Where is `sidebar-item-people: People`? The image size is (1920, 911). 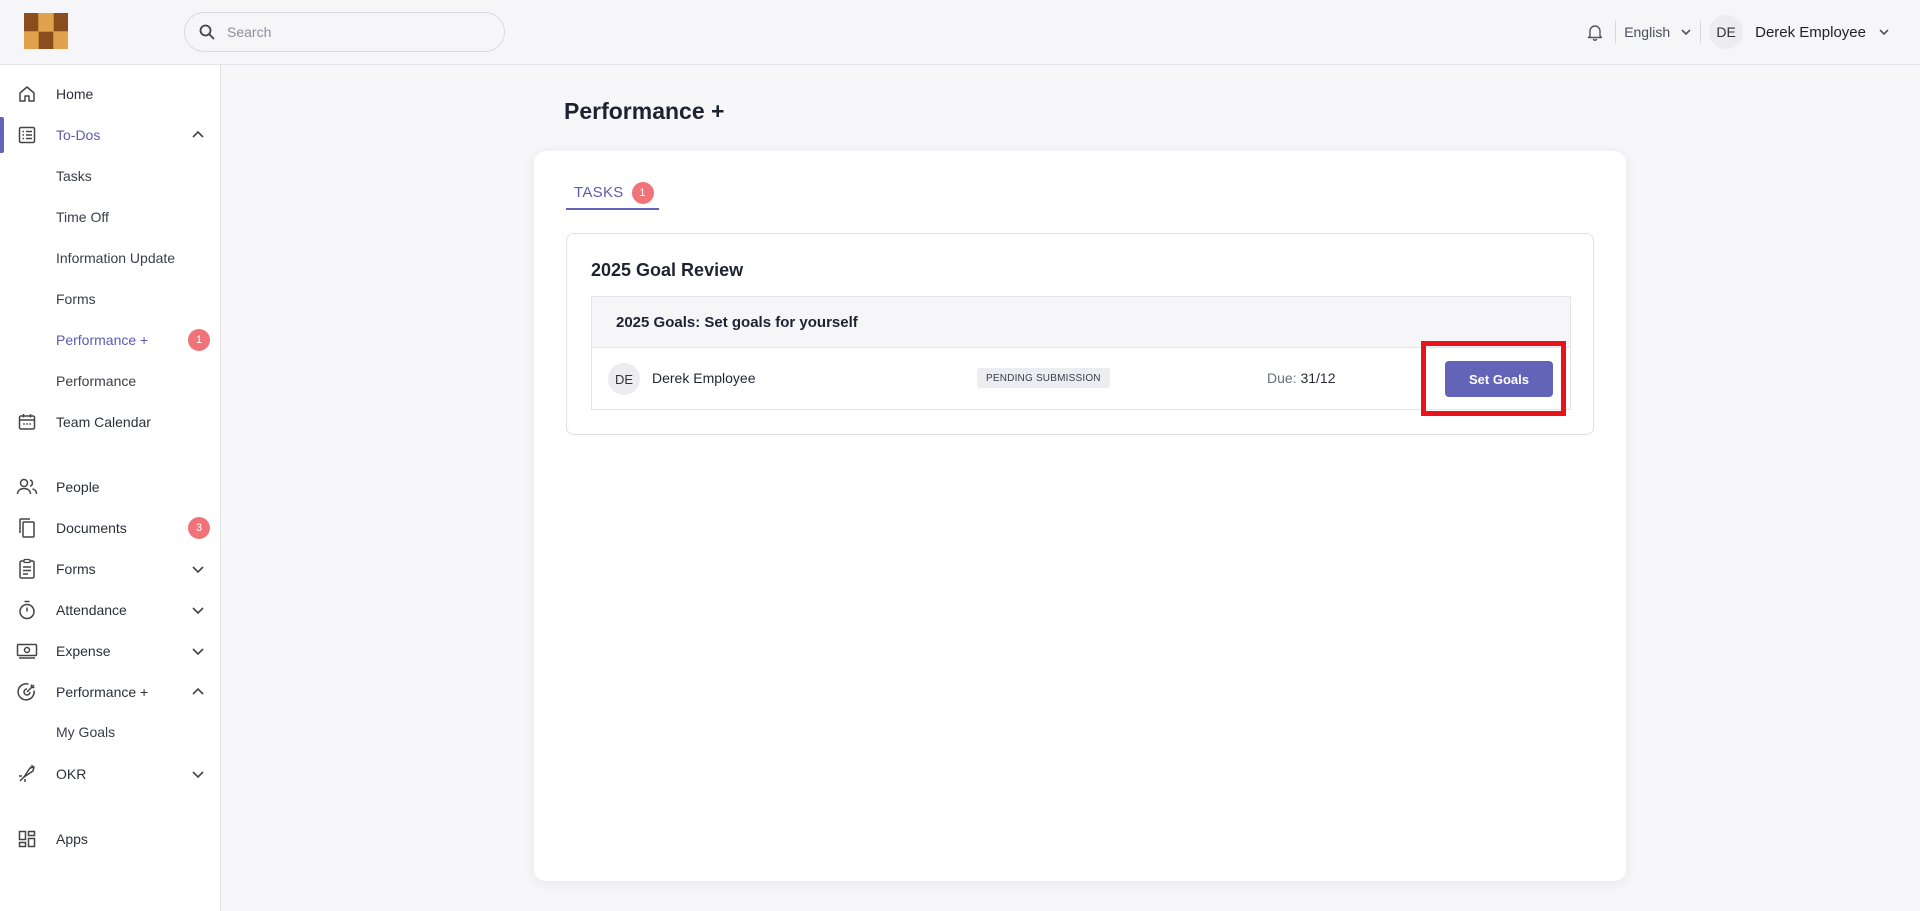 sidebar-item-people: People is located at coordinates (110, 487).